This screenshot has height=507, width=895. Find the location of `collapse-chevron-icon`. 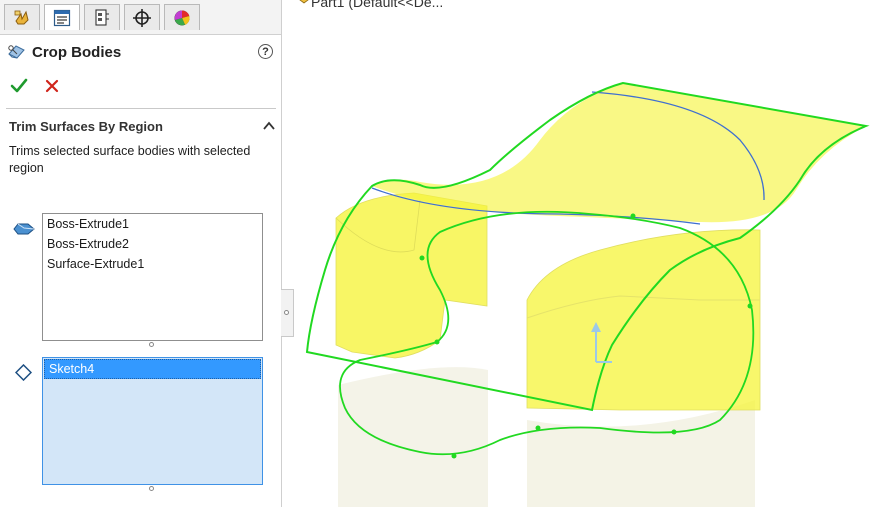

collapse-chevron-icon is located at coordinates (269, 126).